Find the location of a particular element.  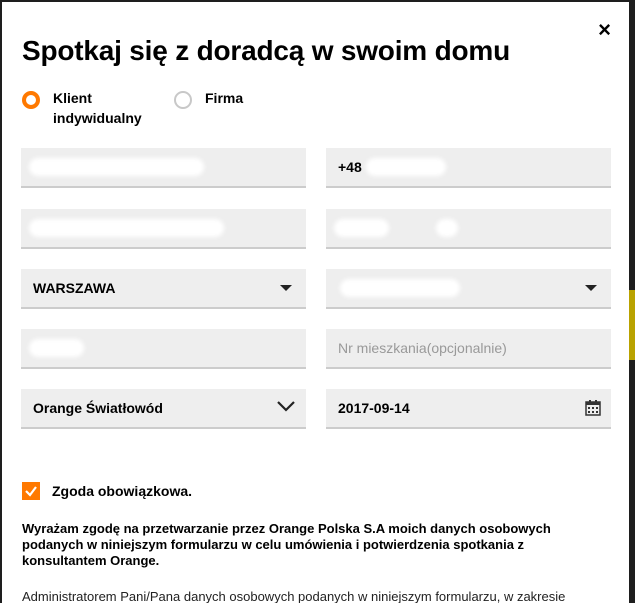

checkmark-icon is located at coordinates (31, 491).